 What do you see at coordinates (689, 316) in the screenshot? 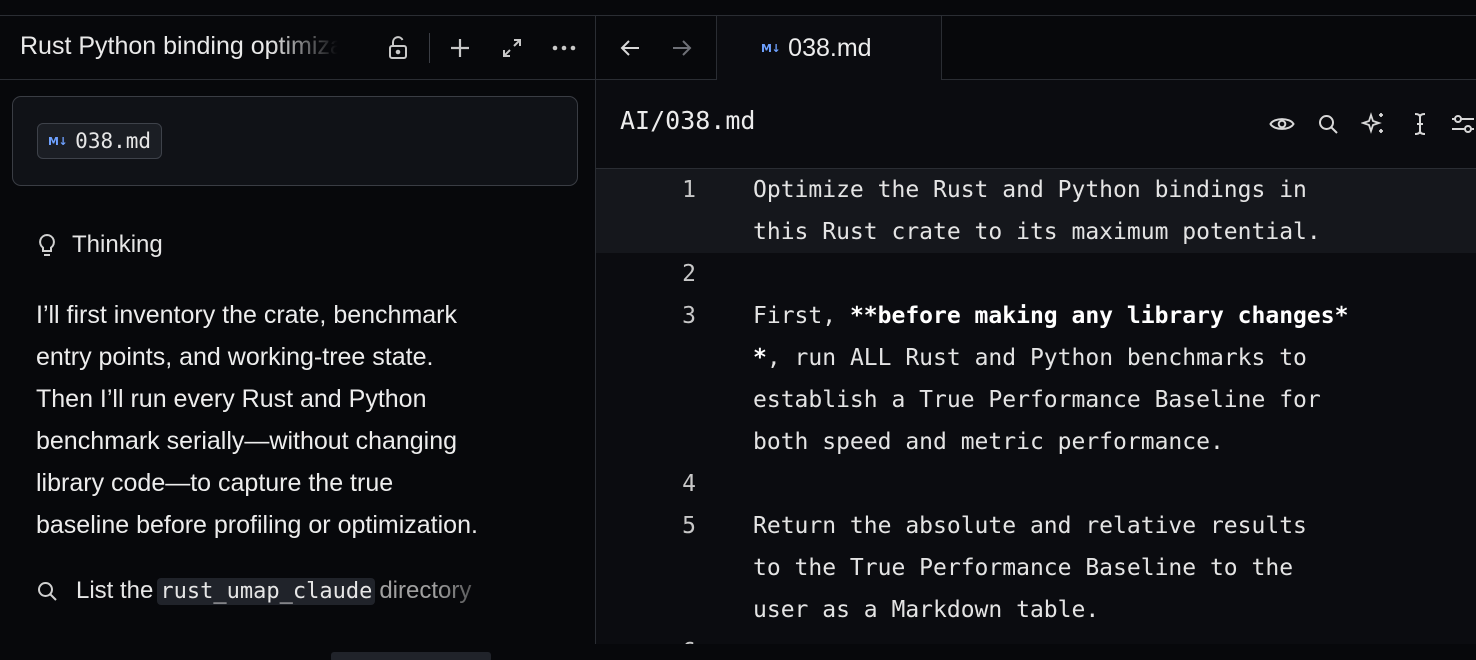
I see `line-number: 3` at bounding box center [689, 316].